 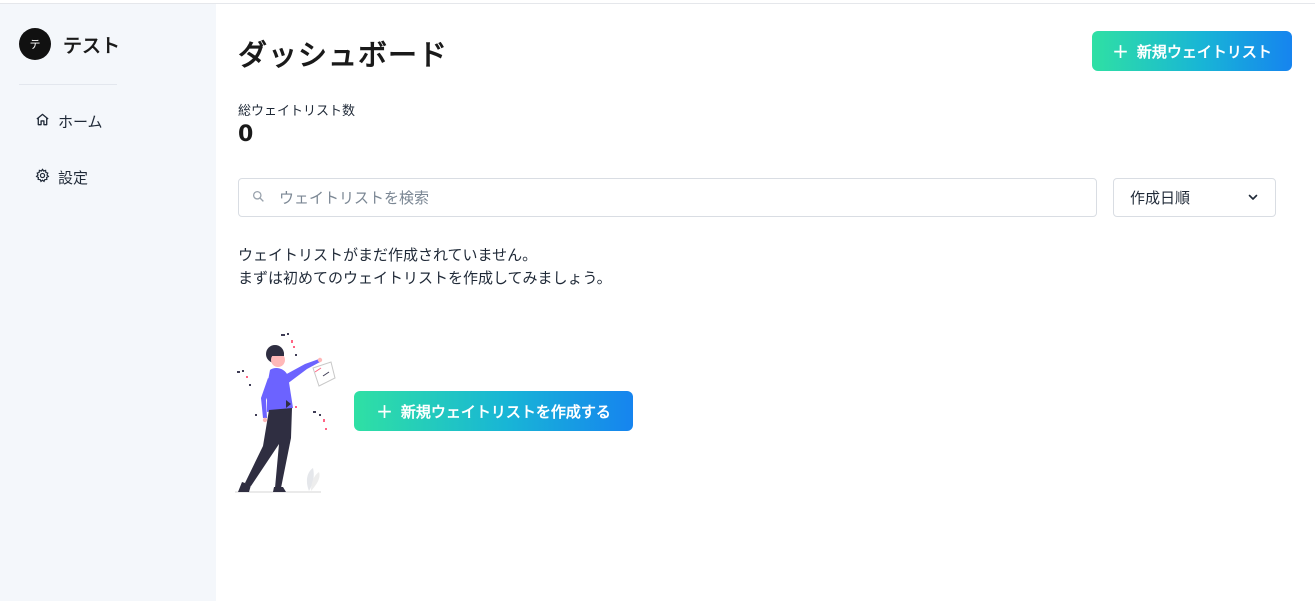 I want to click on sidebar-item-settings: 設定, so click(x=61, y=177).